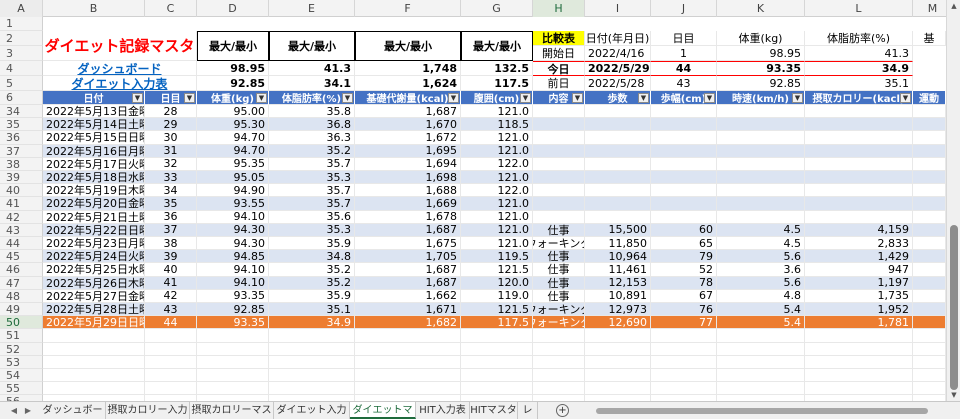 This screenshot has width=960, height=419. What do you see at coordinates (233, 204) in the screenshot?
I see `table-cell: 93.55` at bounding box center [233, 204].